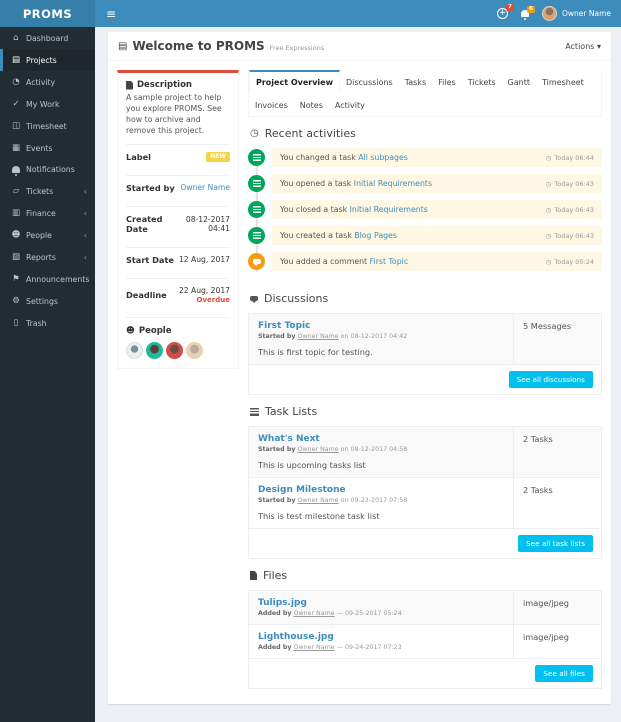 The width and height of the screenshot is (621, 722). I want to click on files-heading: Files, so click(426, 575).